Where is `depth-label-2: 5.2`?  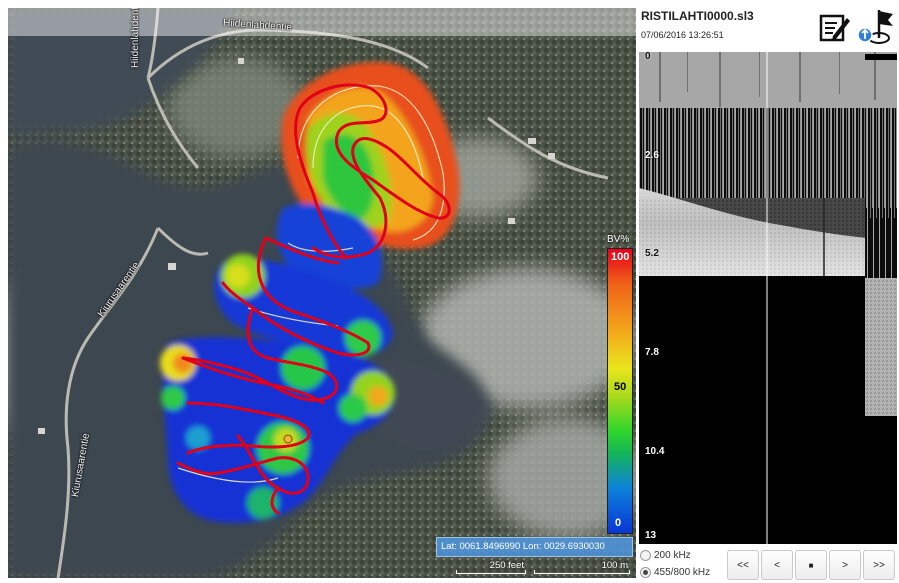
depth-label-2: 5.2 is located at coordinates (652, 253).